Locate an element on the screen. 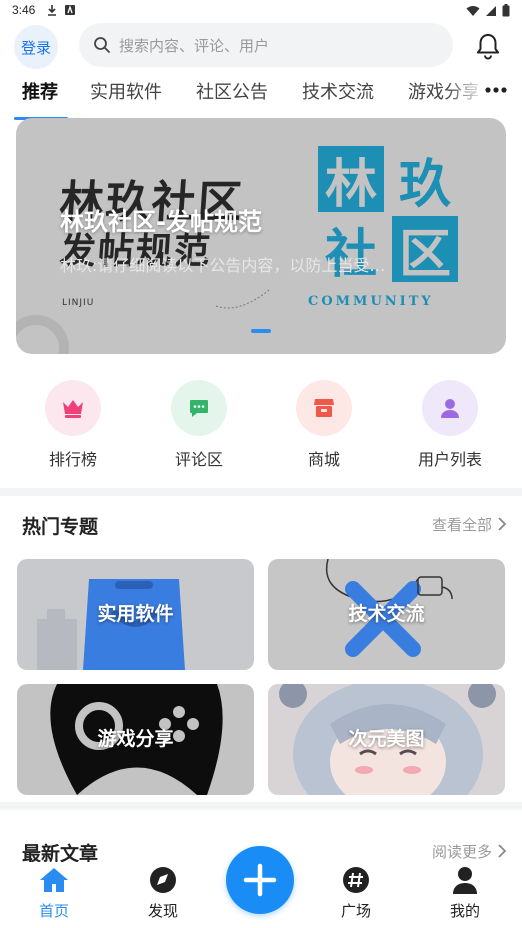 This screenshot has height=928, width=522. store-icon-bg is located at coordinates (324, 408).